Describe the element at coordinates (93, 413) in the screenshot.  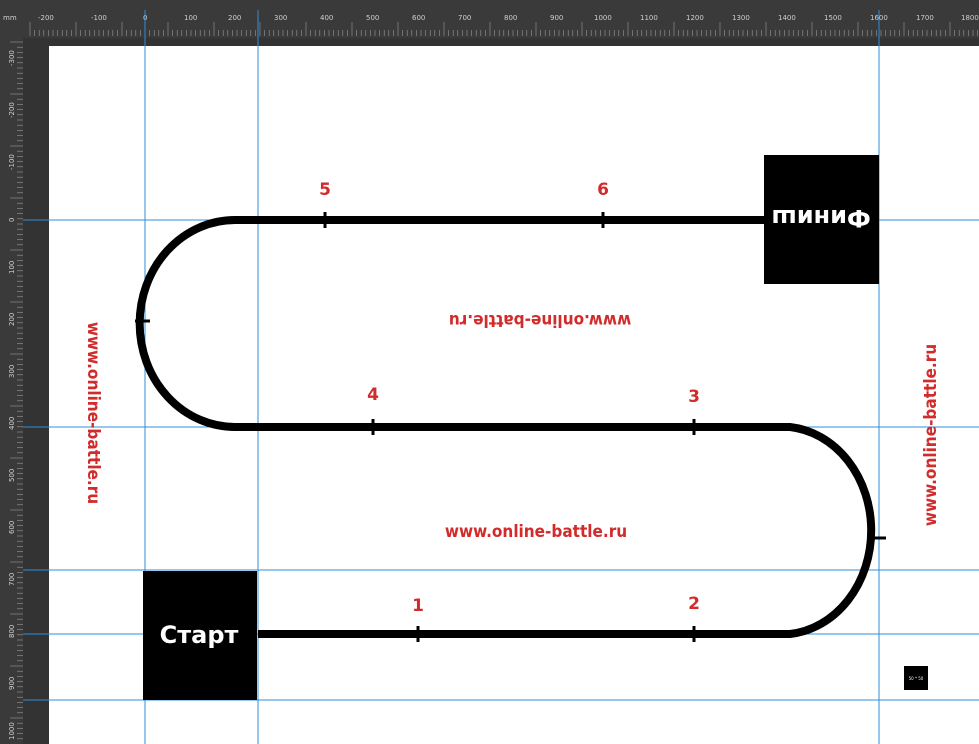
I see `watermark-left: www.online-battle.ru` at that location.